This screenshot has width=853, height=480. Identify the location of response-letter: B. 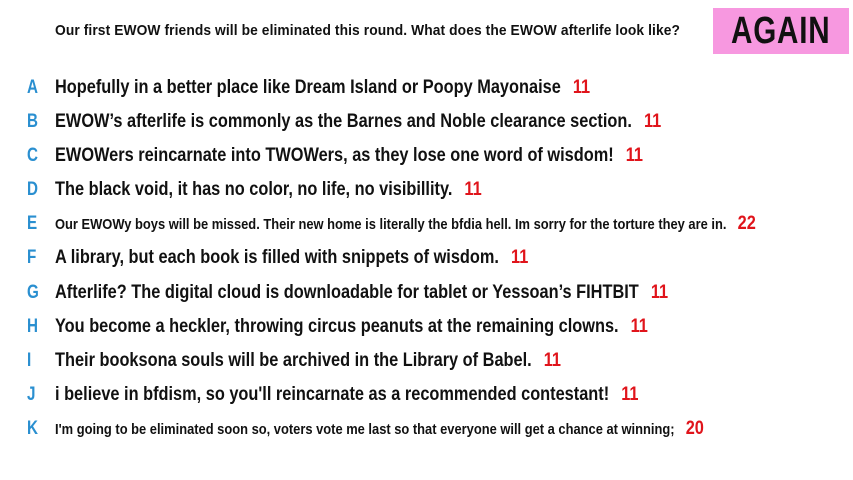
(32, 121).